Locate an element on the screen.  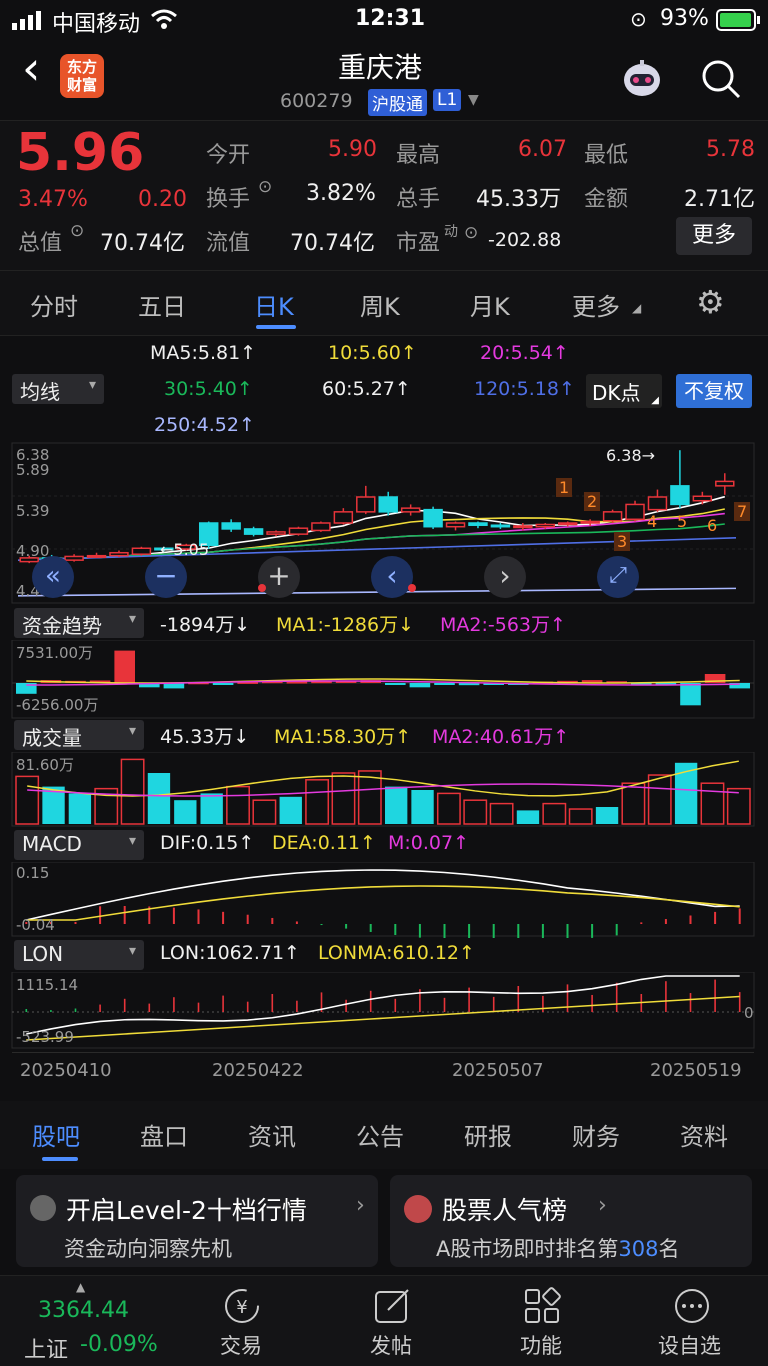
turnover-label: 换手 is located at coordinates (228, 199).